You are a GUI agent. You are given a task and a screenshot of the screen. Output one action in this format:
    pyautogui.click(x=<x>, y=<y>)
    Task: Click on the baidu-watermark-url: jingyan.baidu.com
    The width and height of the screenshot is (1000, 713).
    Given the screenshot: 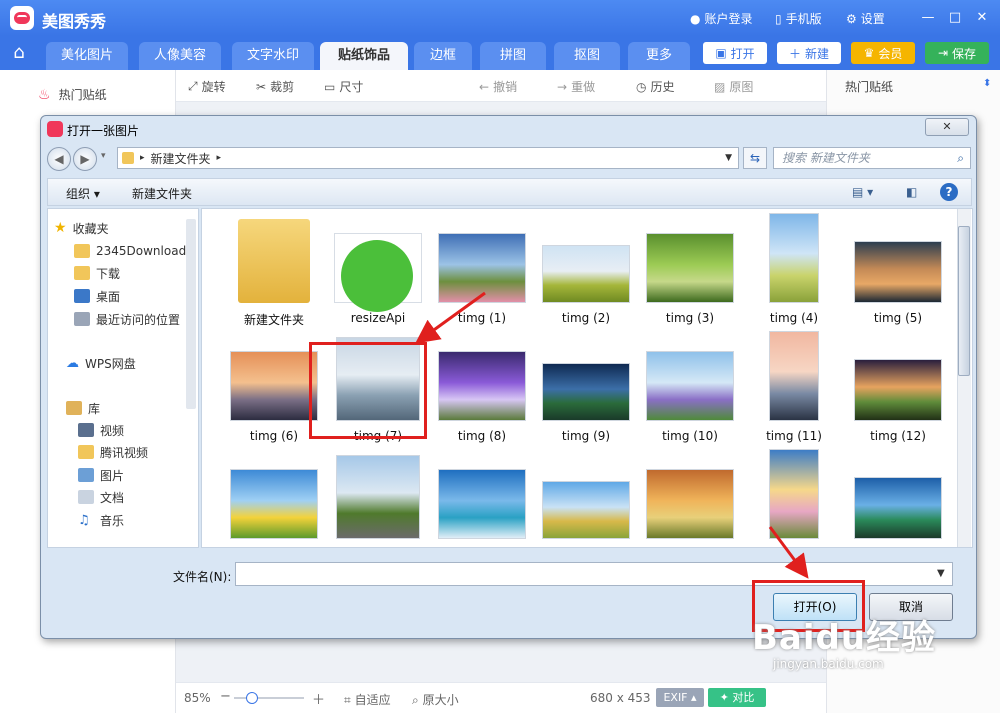 What is the action you would take?
    pyautogui.click(x=828, y=664)
    